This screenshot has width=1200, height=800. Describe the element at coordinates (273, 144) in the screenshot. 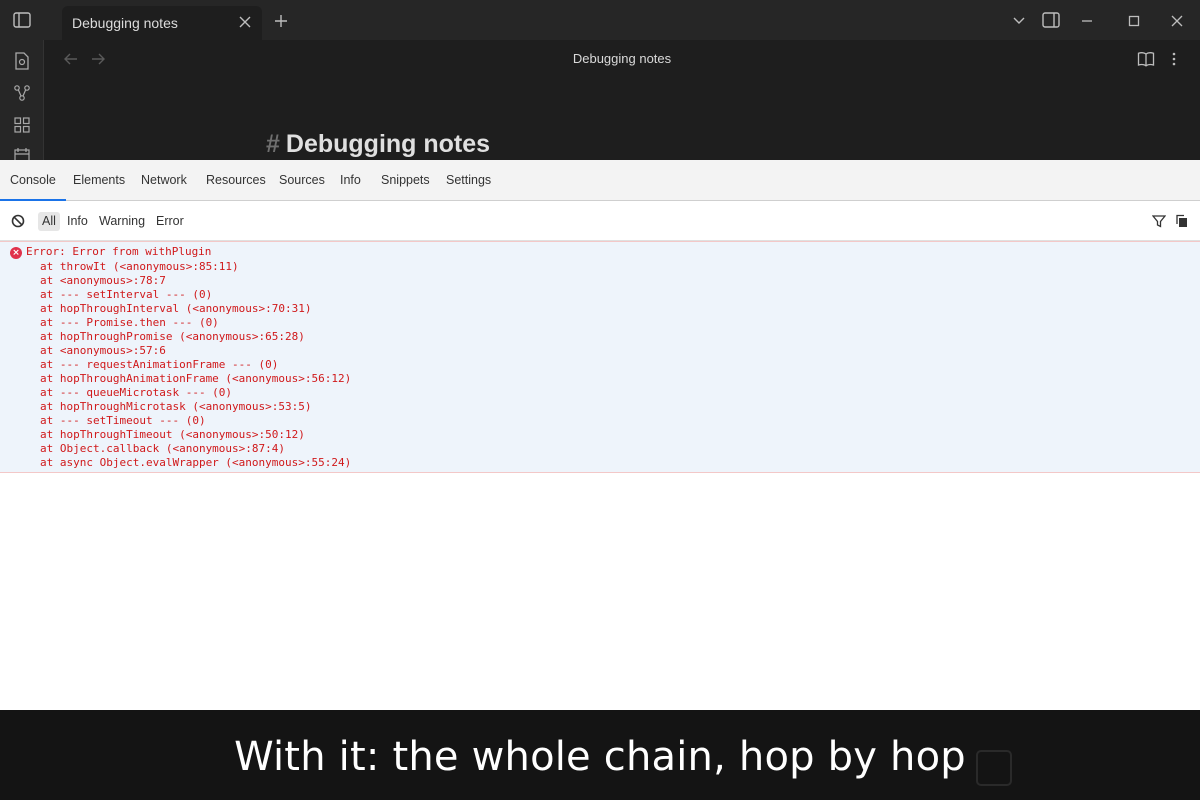

I see `heading-hash: #` at that location.